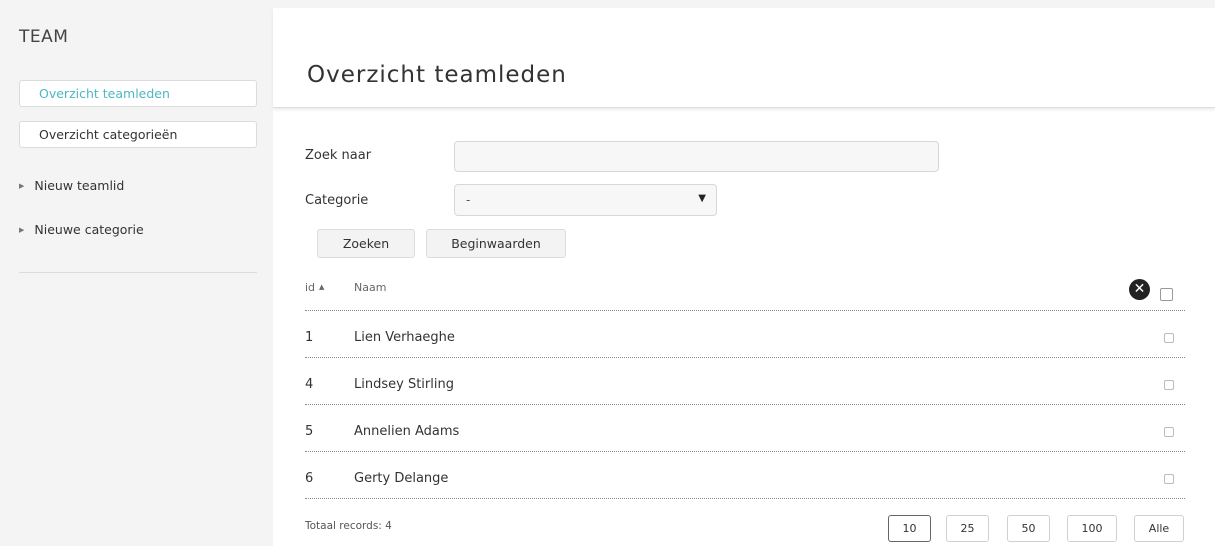 The width and height of the screenshot is (1215, 546). What do you see at coordinates (702, 198) in the screenshot?
I see `dropdown-arrow-icon: ▼` at bounding box center [702, 198].